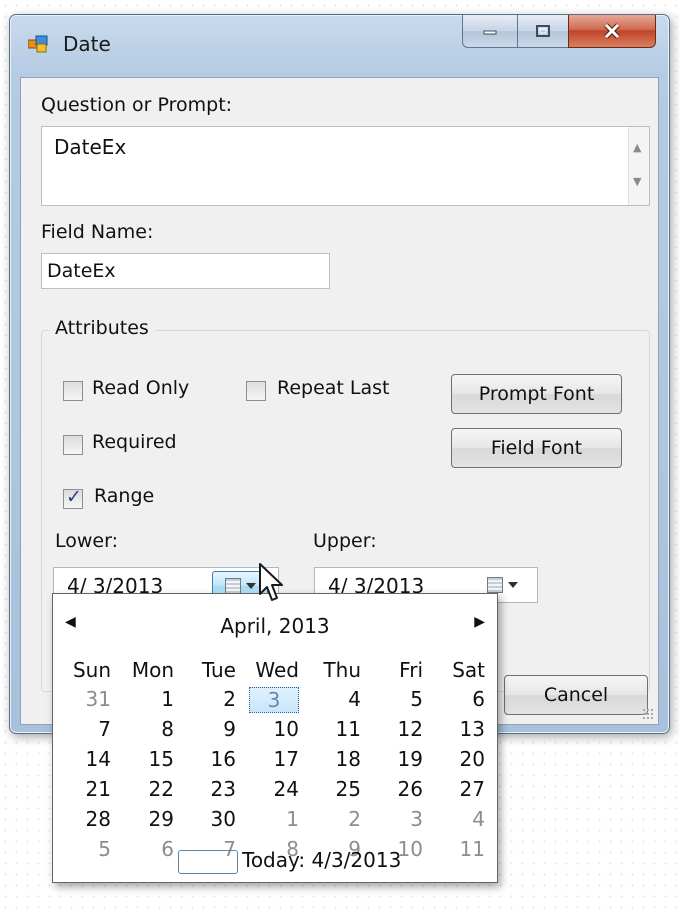 Image resolution: width=680 pixels, height=916 pixels. What do you see at coordinates (336, 759) in the screenshot?
I see `calendar-day: 18` at bounding box center [336, 759].